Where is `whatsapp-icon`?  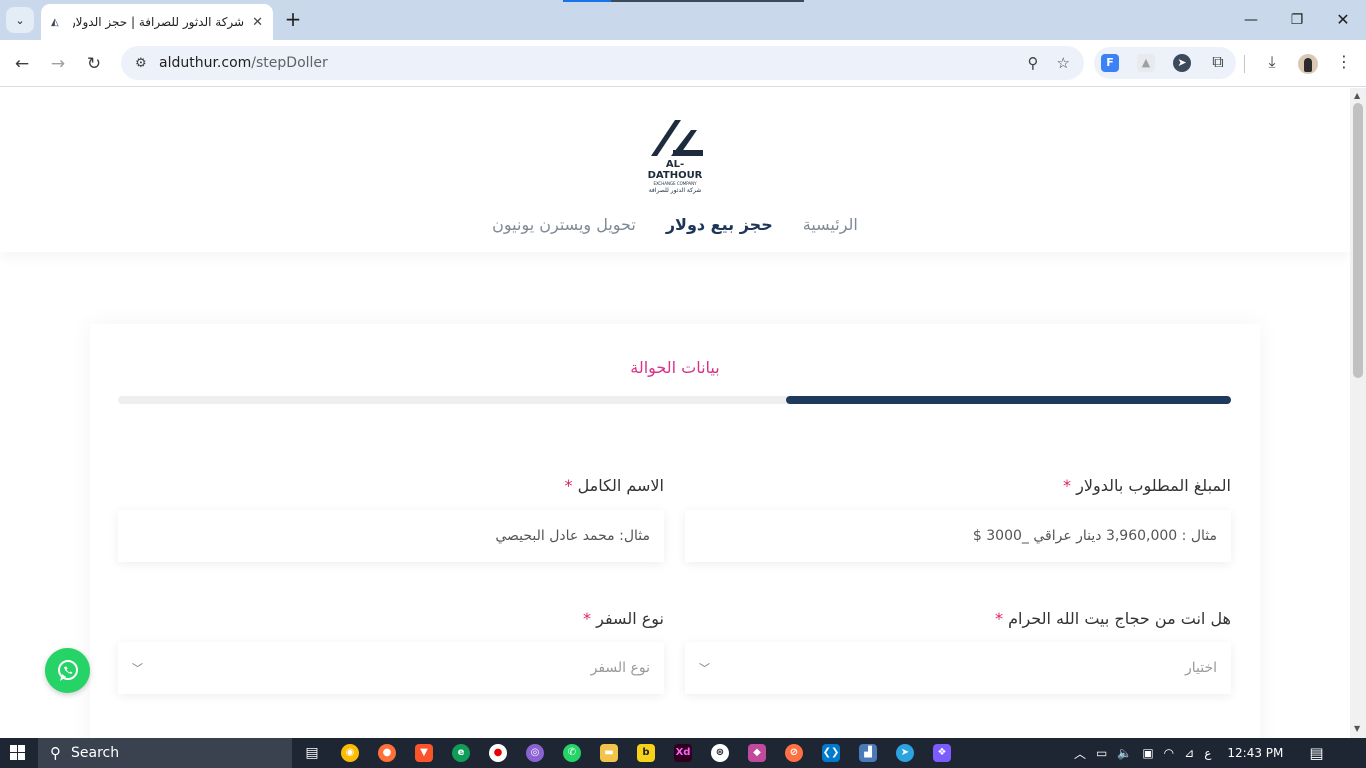
whatsapp-icon is located at coordinates (67, 670).